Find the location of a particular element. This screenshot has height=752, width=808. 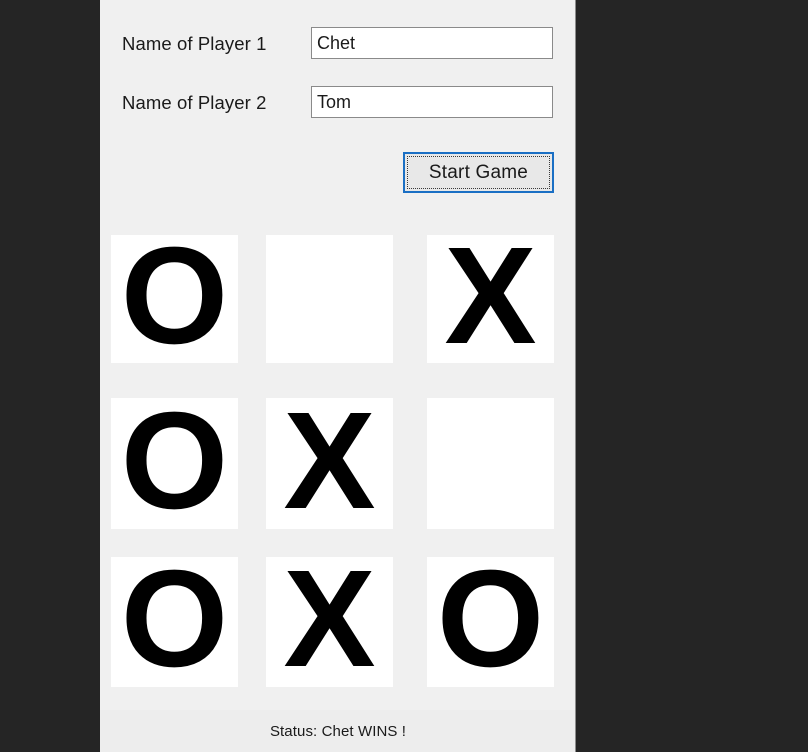

status-message: Status: Chet WINS ! is located at coordinates (338, 731).